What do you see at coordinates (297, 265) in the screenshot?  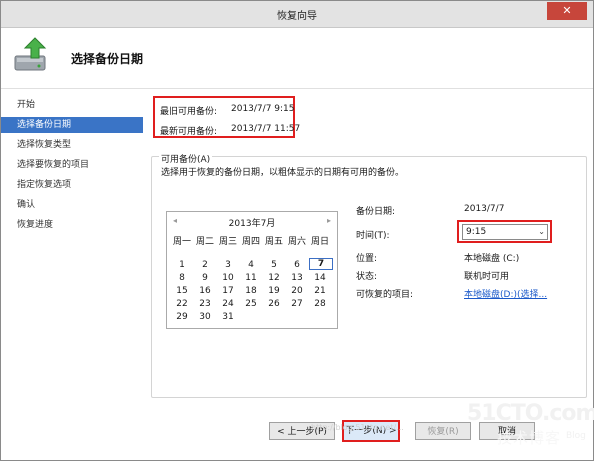 I see `calendar-day: 6` at bounding box center [297, 265].